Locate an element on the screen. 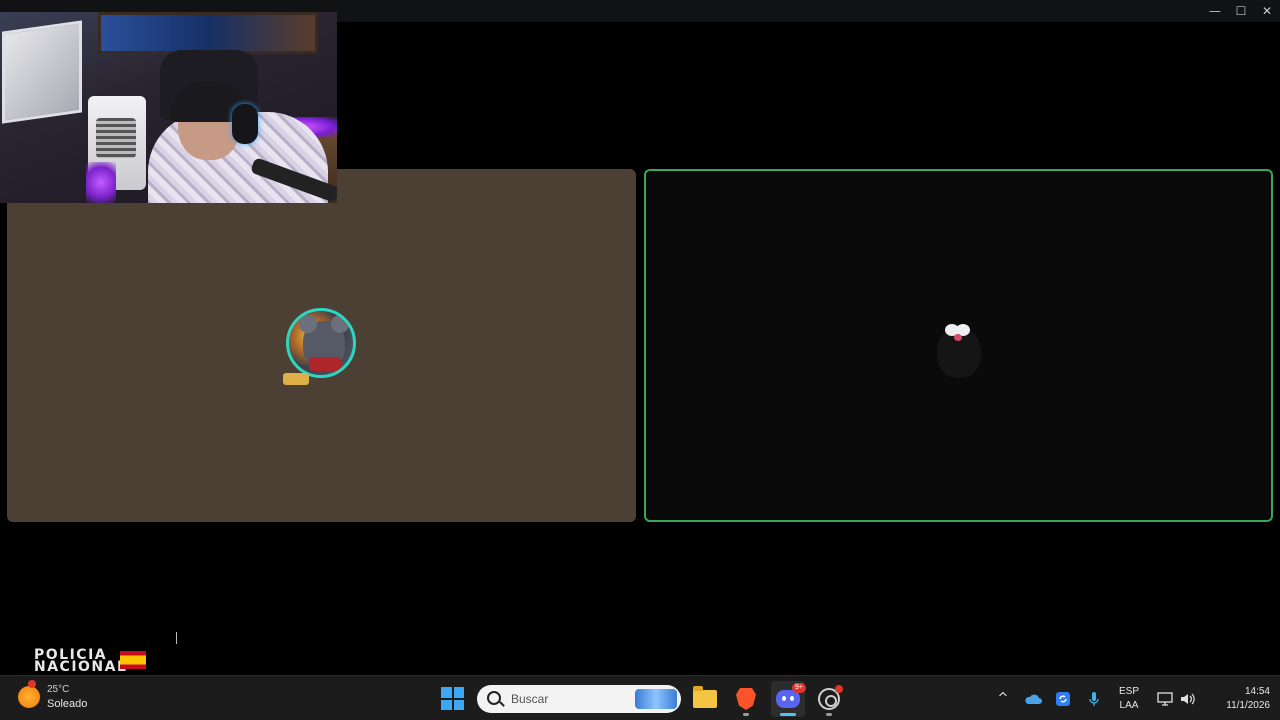 The width and height of the screenshot is (1280, 720). recording-dot is located at coordinates (839, 689).